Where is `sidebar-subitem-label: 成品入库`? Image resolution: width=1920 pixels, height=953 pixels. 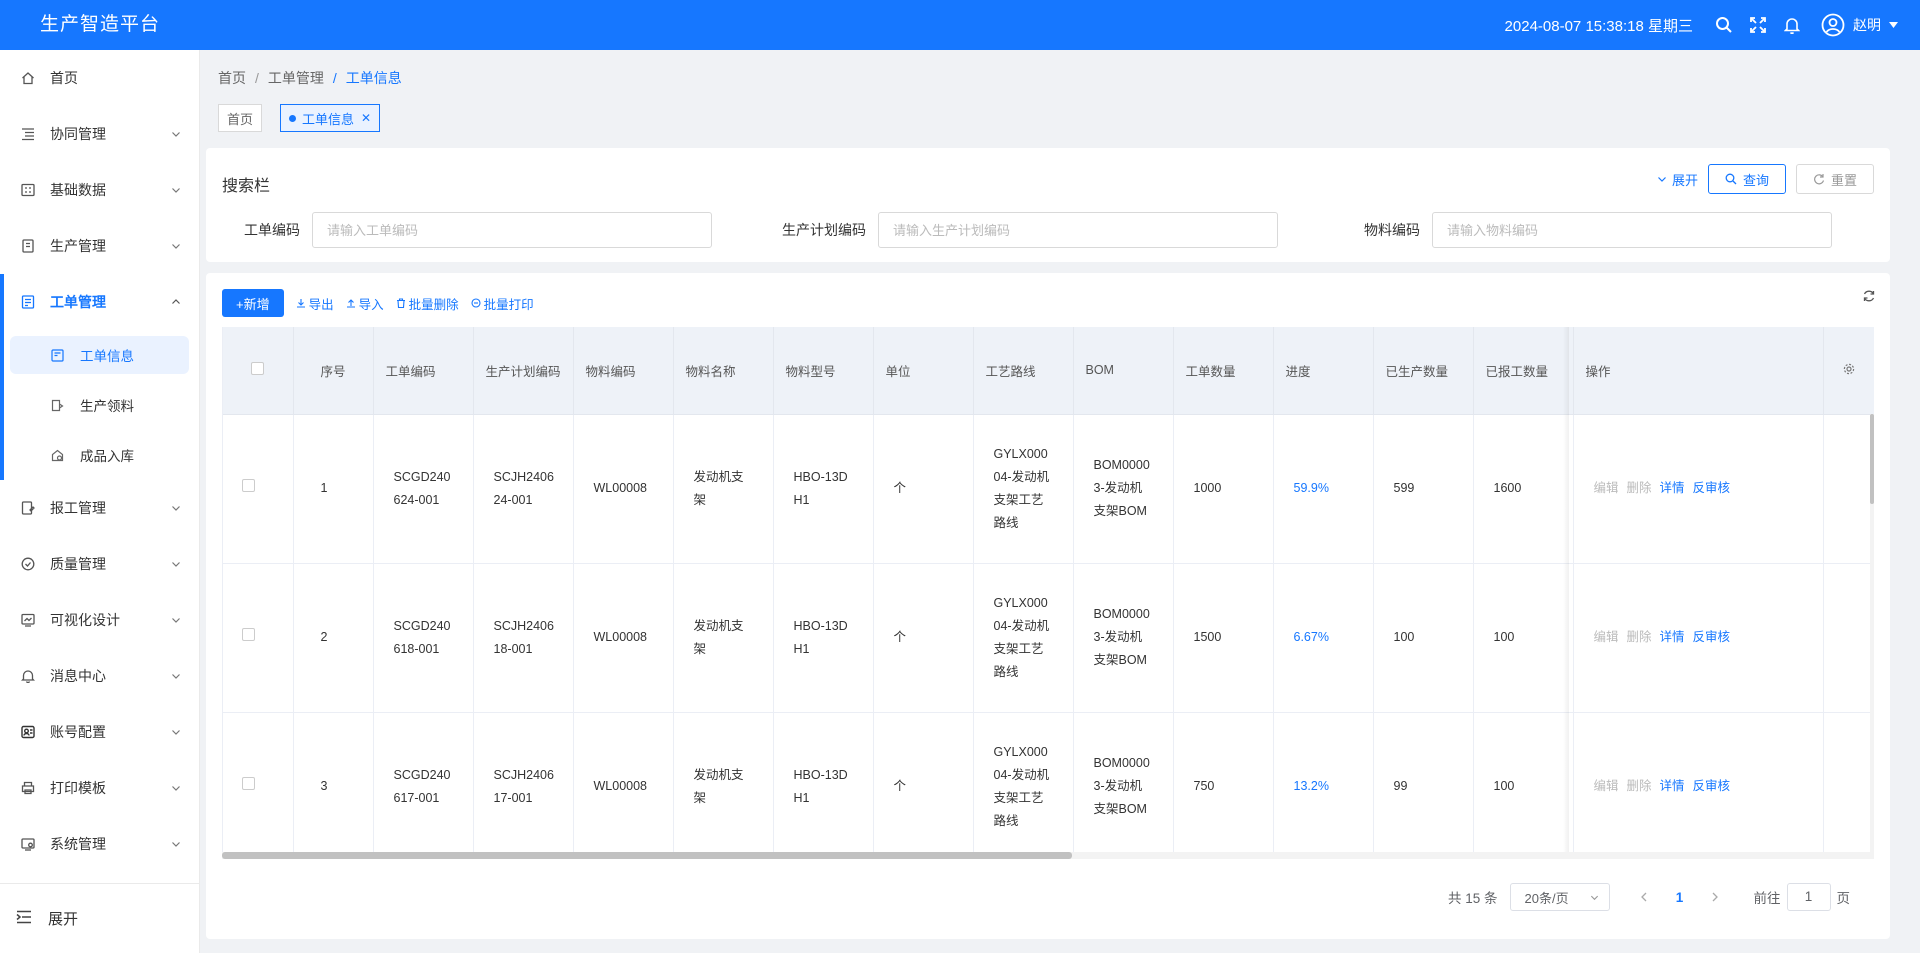
sidebar-subitem-label: 成品入库 is located at coordinates (107, 456).